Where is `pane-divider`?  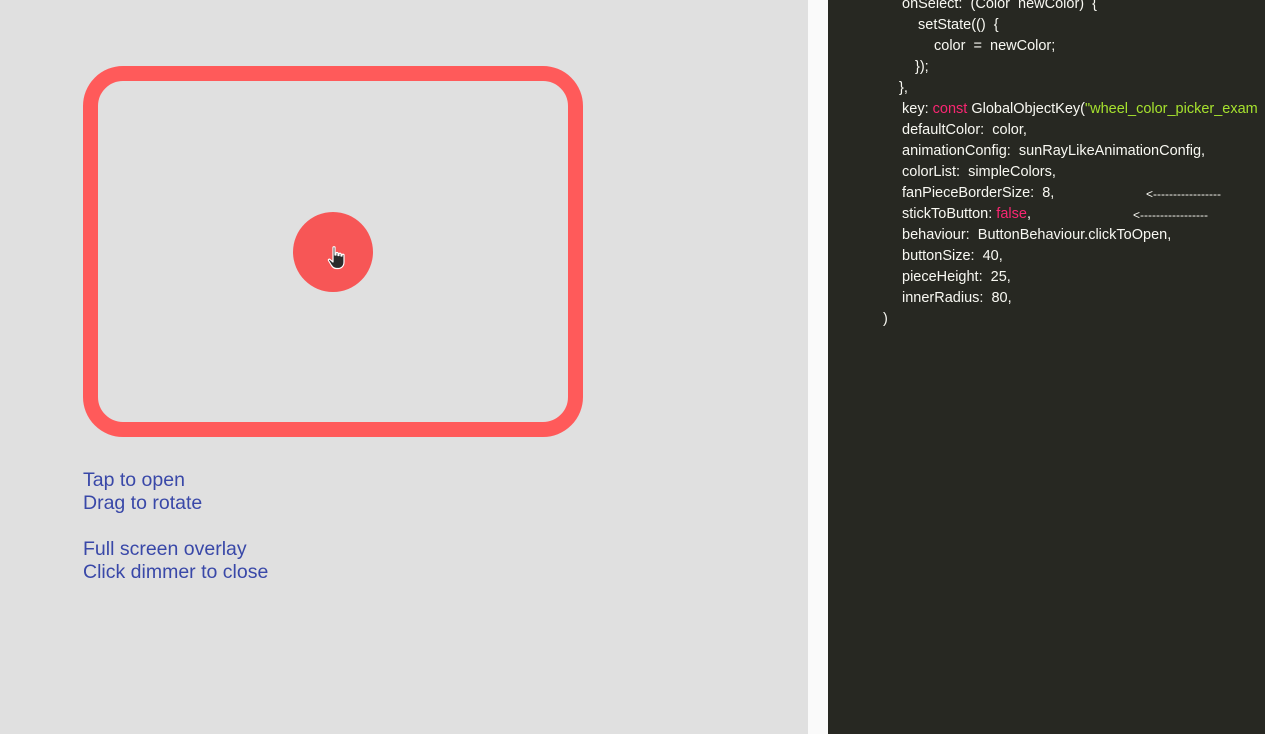
pane-divider is located at coordinates (818, 367).